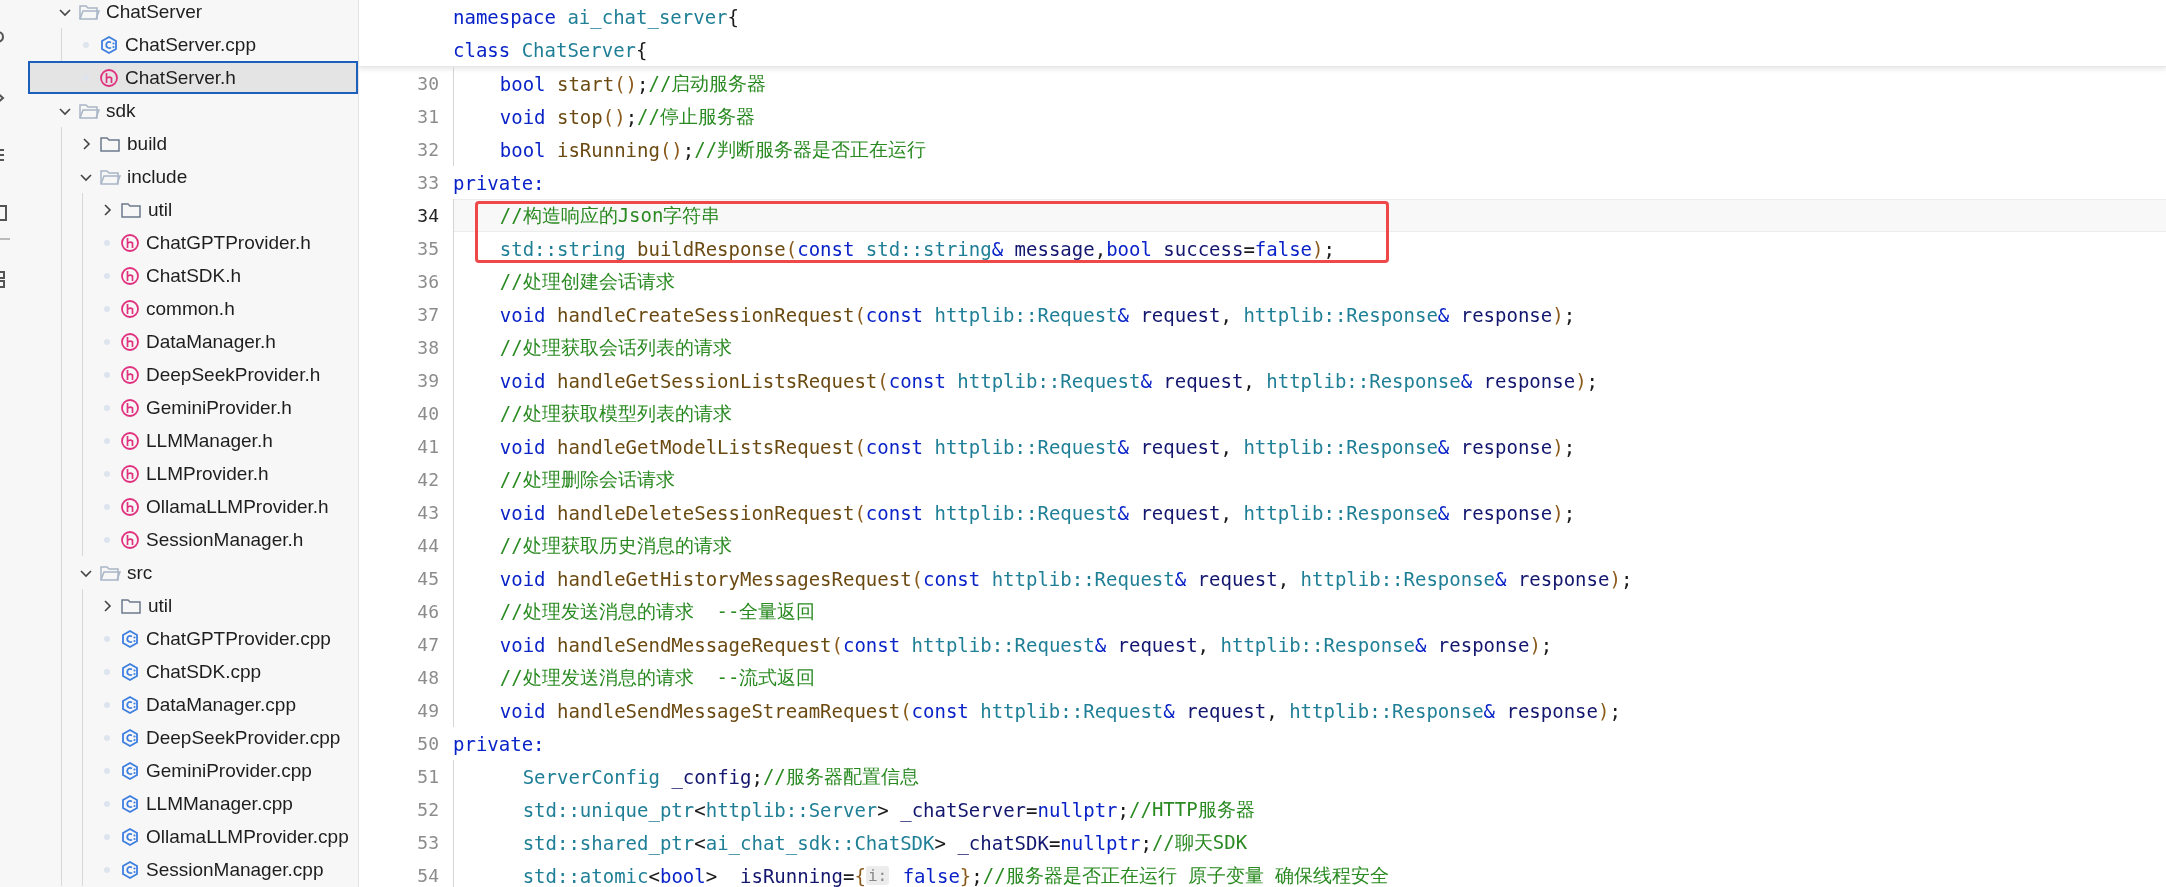 This screenshot has width=2166, height=887. Describe the element at coordinates (4, 280) in the screenshot. I see `grid-icon` at that location.